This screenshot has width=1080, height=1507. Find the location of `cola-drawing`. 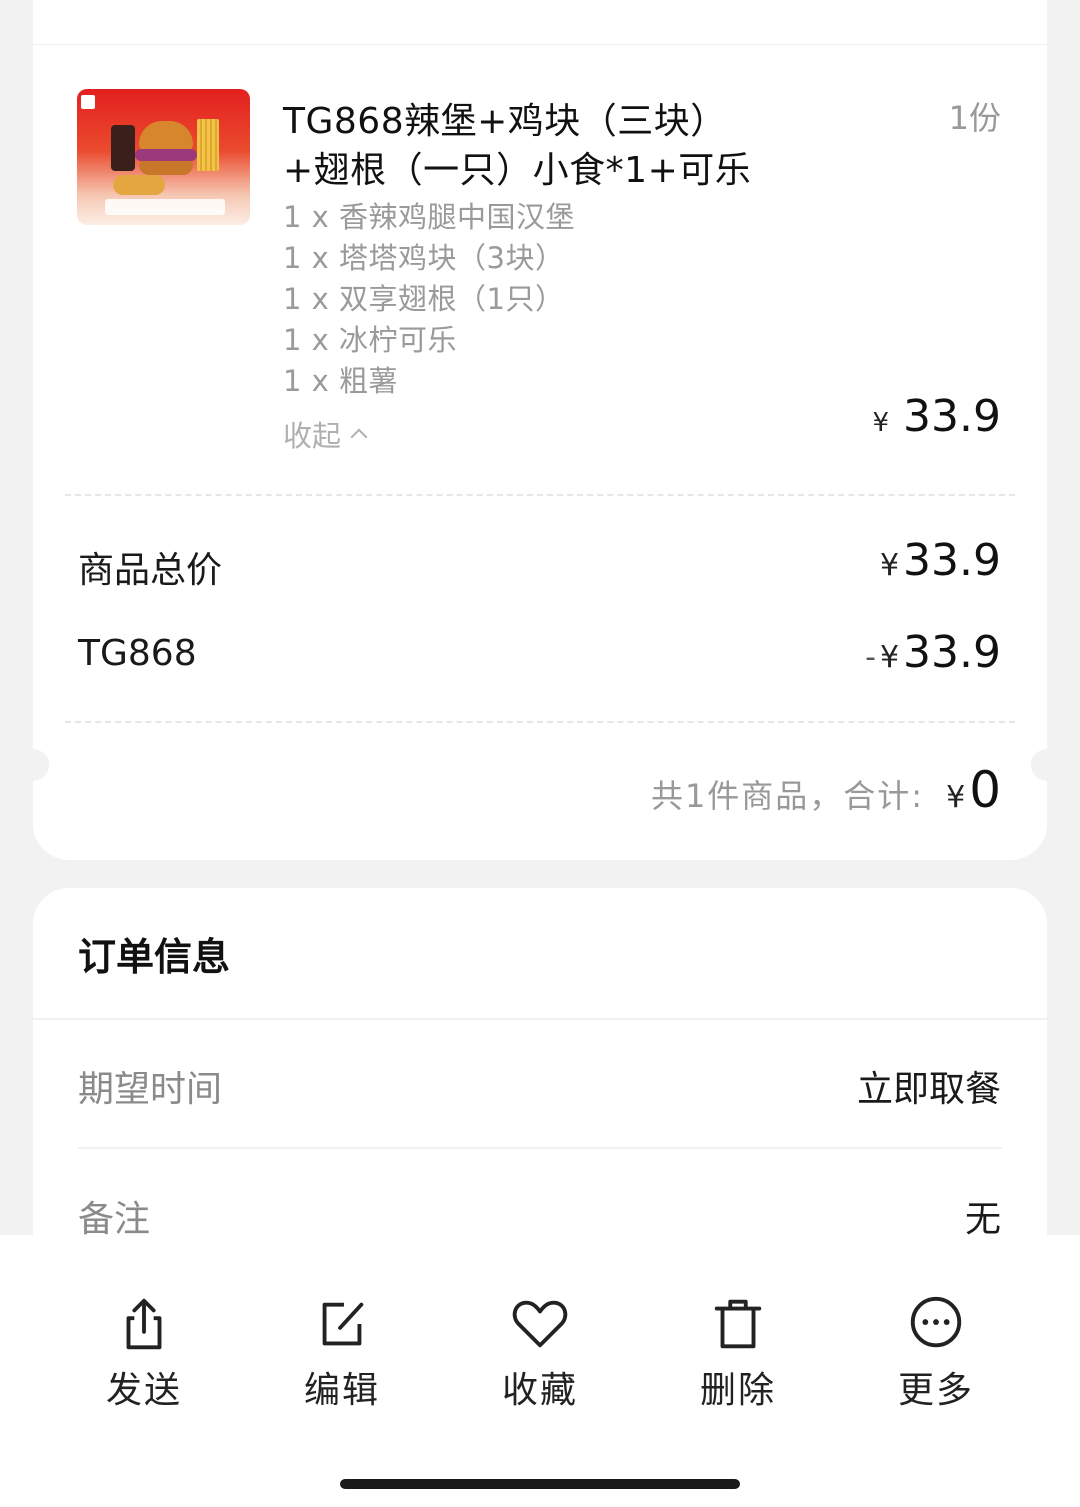

cola-drawing is located at coordinates (123, 148).